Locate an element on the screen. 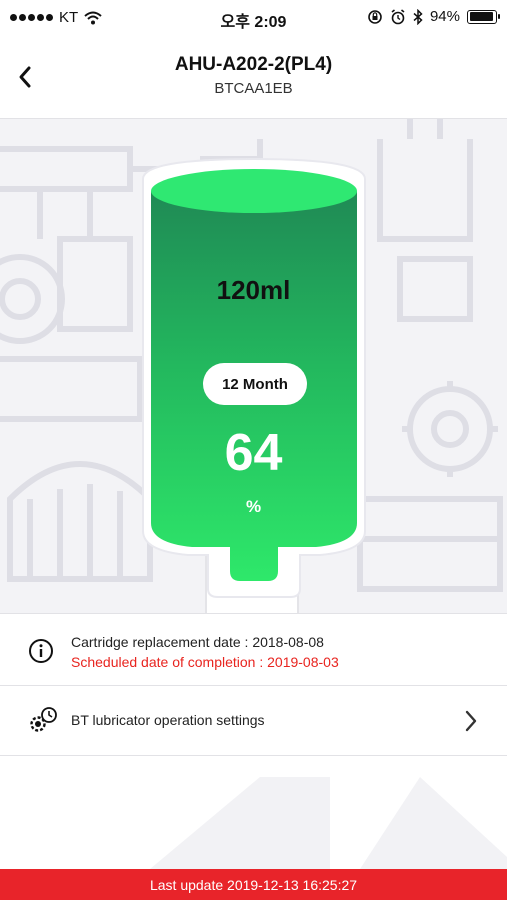 The height and width of the screenshot is (900, 507). operation-settings-row: BT lubricator operation settings is located at coordinates (253, 721).